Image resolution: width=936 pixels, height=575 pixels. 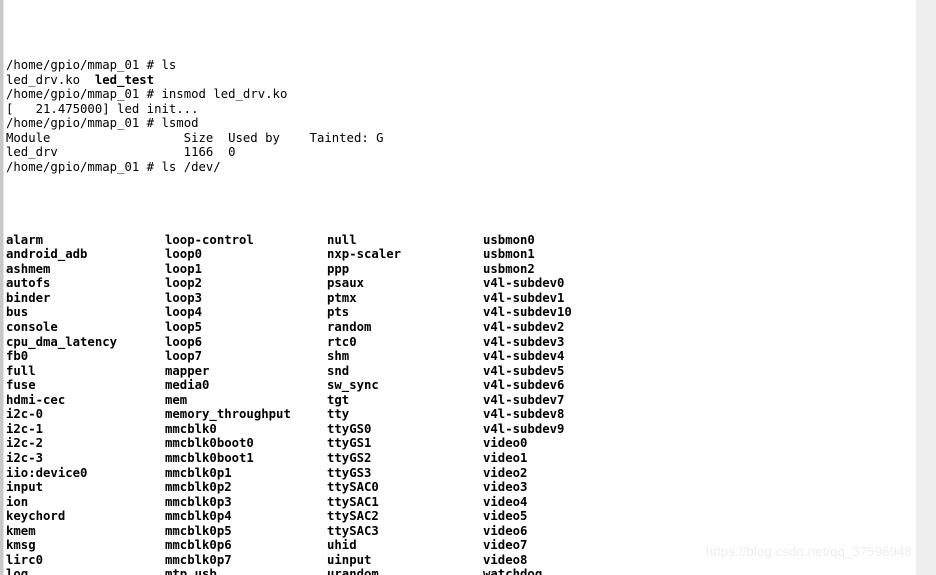 What do you see at coordinates (47, 254) in the screenshot?
I see `device-entry: android_adb` at bounding box center [47, 254].